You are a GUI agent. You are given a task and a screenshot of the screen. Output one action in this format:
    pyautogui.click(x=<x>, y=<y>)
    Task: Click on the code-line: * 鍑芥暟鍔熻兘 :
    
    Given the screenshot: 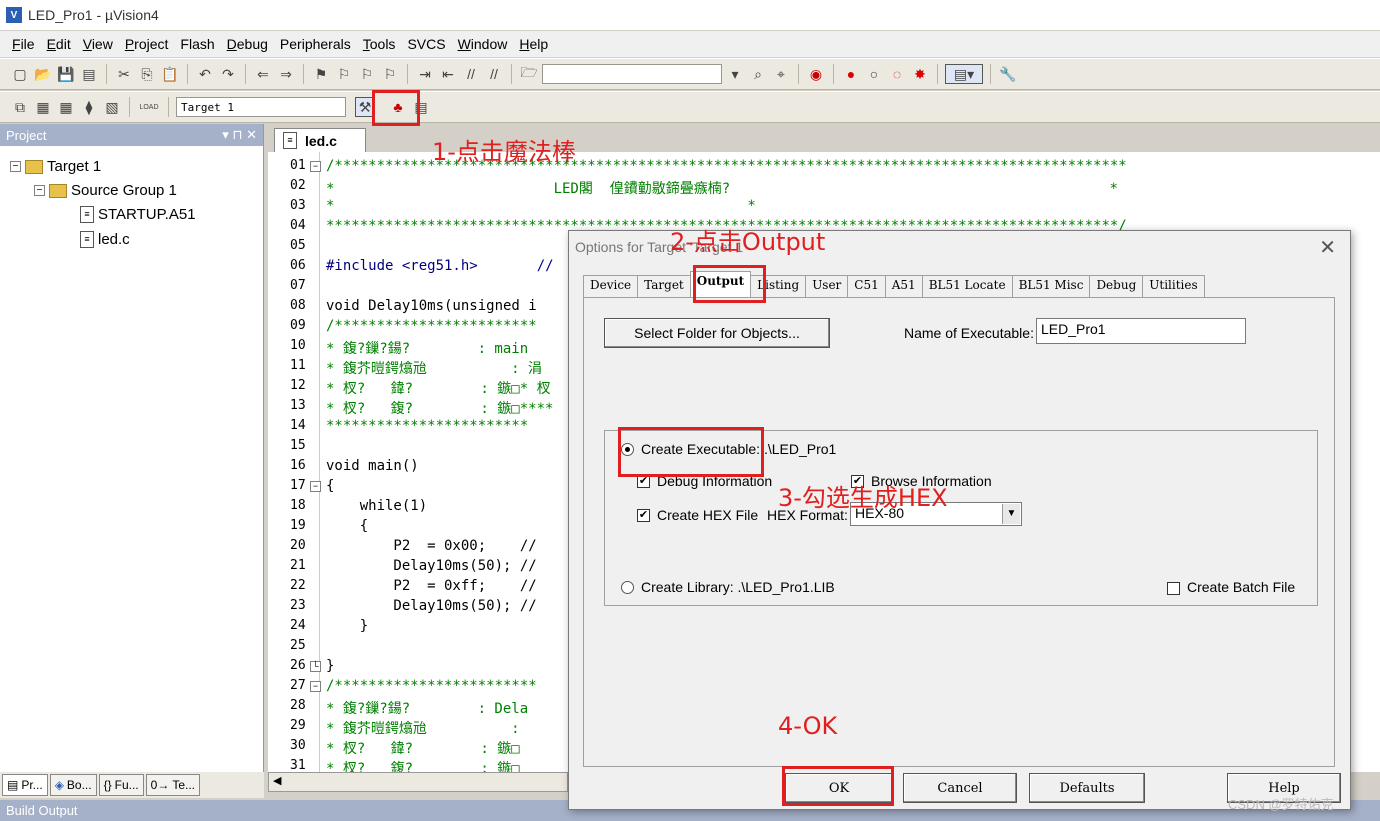 What is the action you would take?
    pyautogui.click(x=423, y=728)
    